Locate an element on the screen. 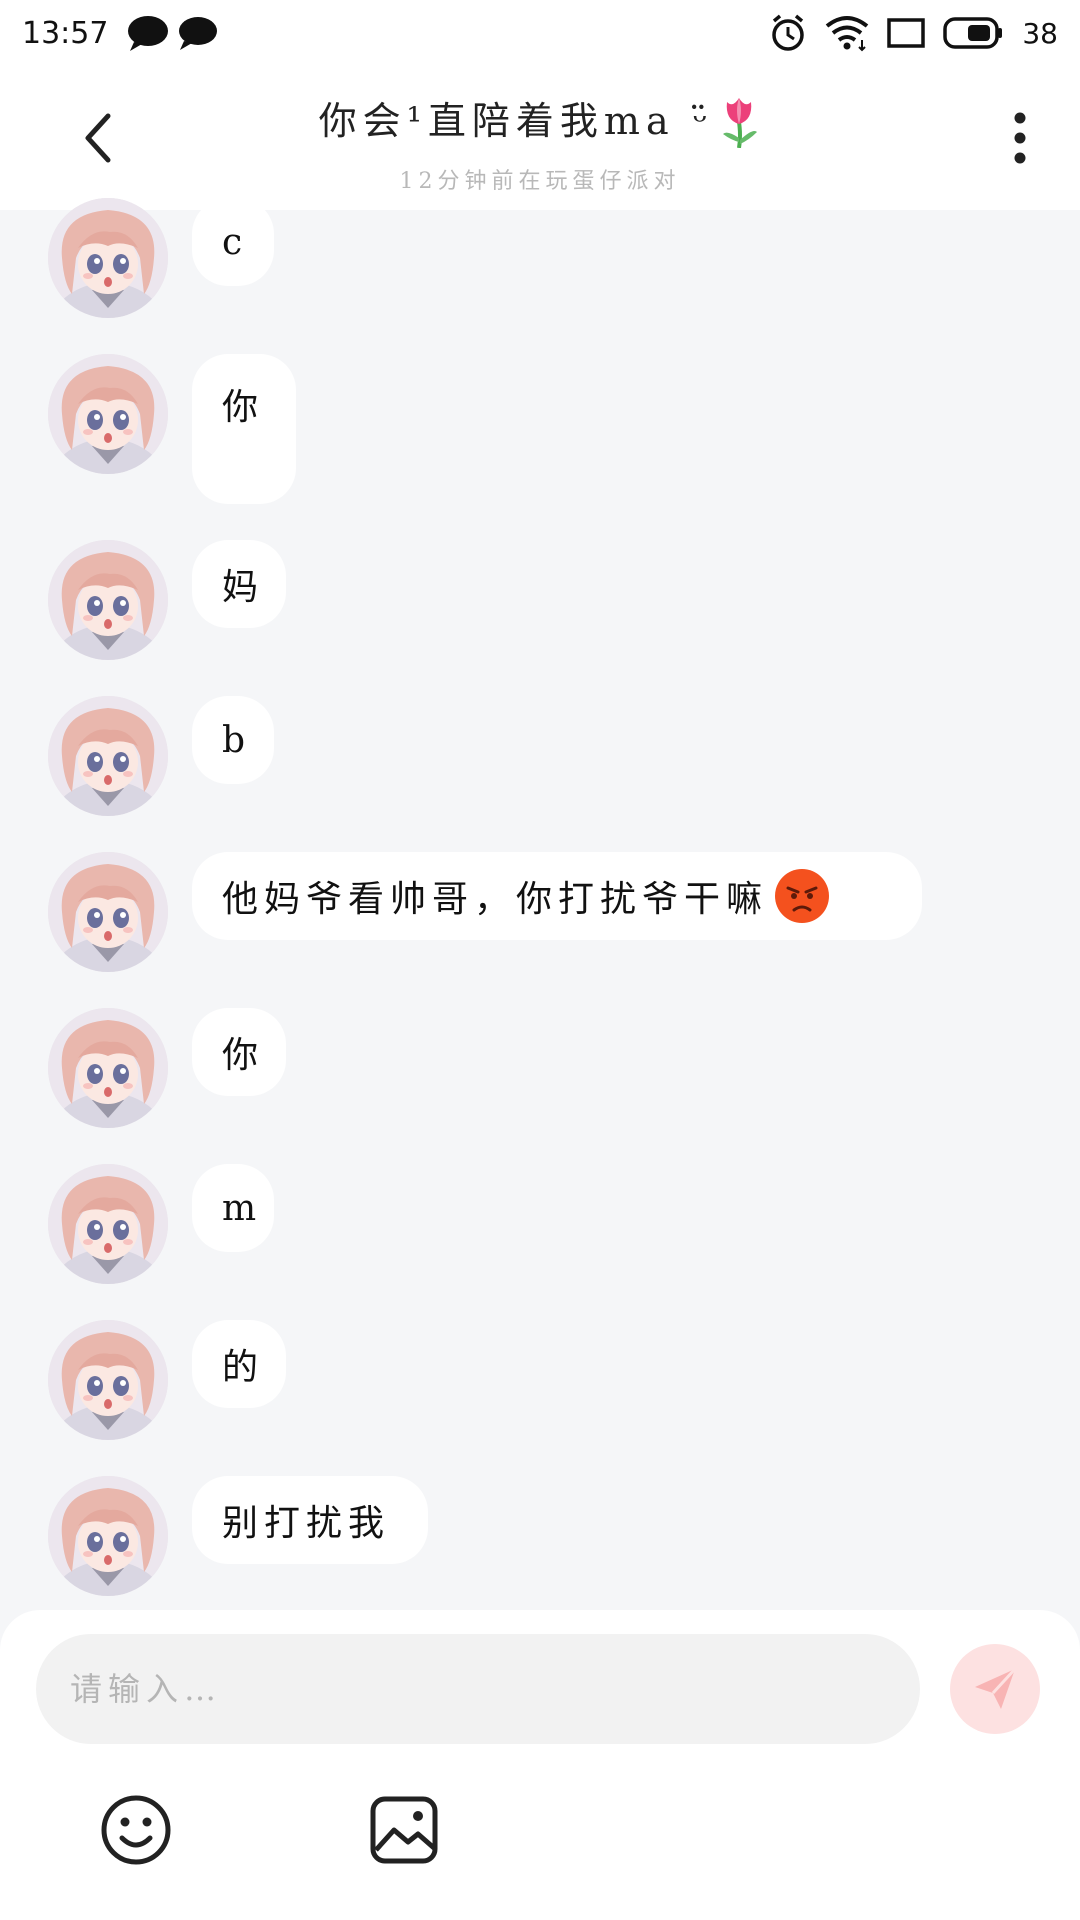 The image size is (1080, 1920). more-vertical-icon is located at coordinates (1020, 138).